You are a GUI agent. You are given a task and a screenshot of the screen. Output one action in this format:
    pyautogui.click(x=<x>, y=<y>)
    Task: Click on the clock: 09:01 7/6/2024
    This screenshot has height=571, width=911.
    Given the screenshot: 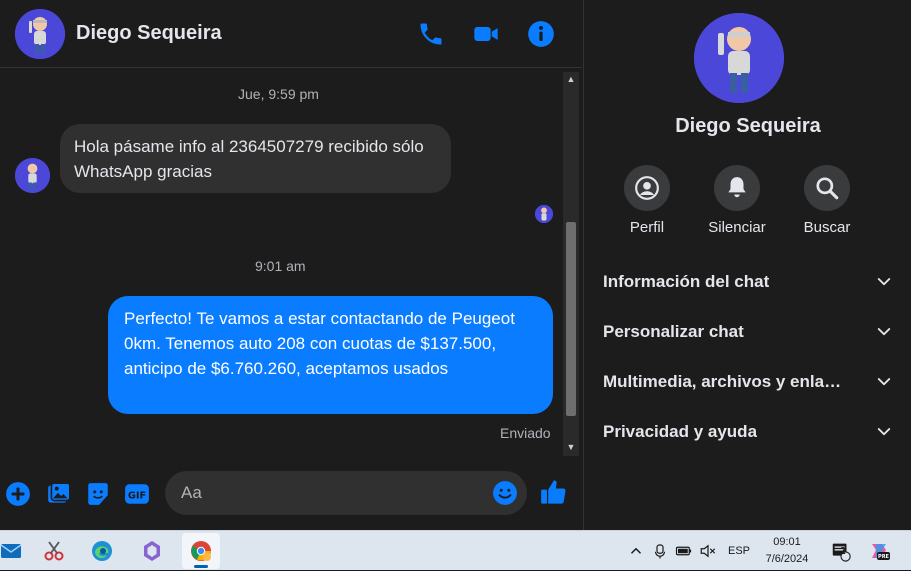 What is the action you would take?
    pyautogui.click(x=787, y=551)
    